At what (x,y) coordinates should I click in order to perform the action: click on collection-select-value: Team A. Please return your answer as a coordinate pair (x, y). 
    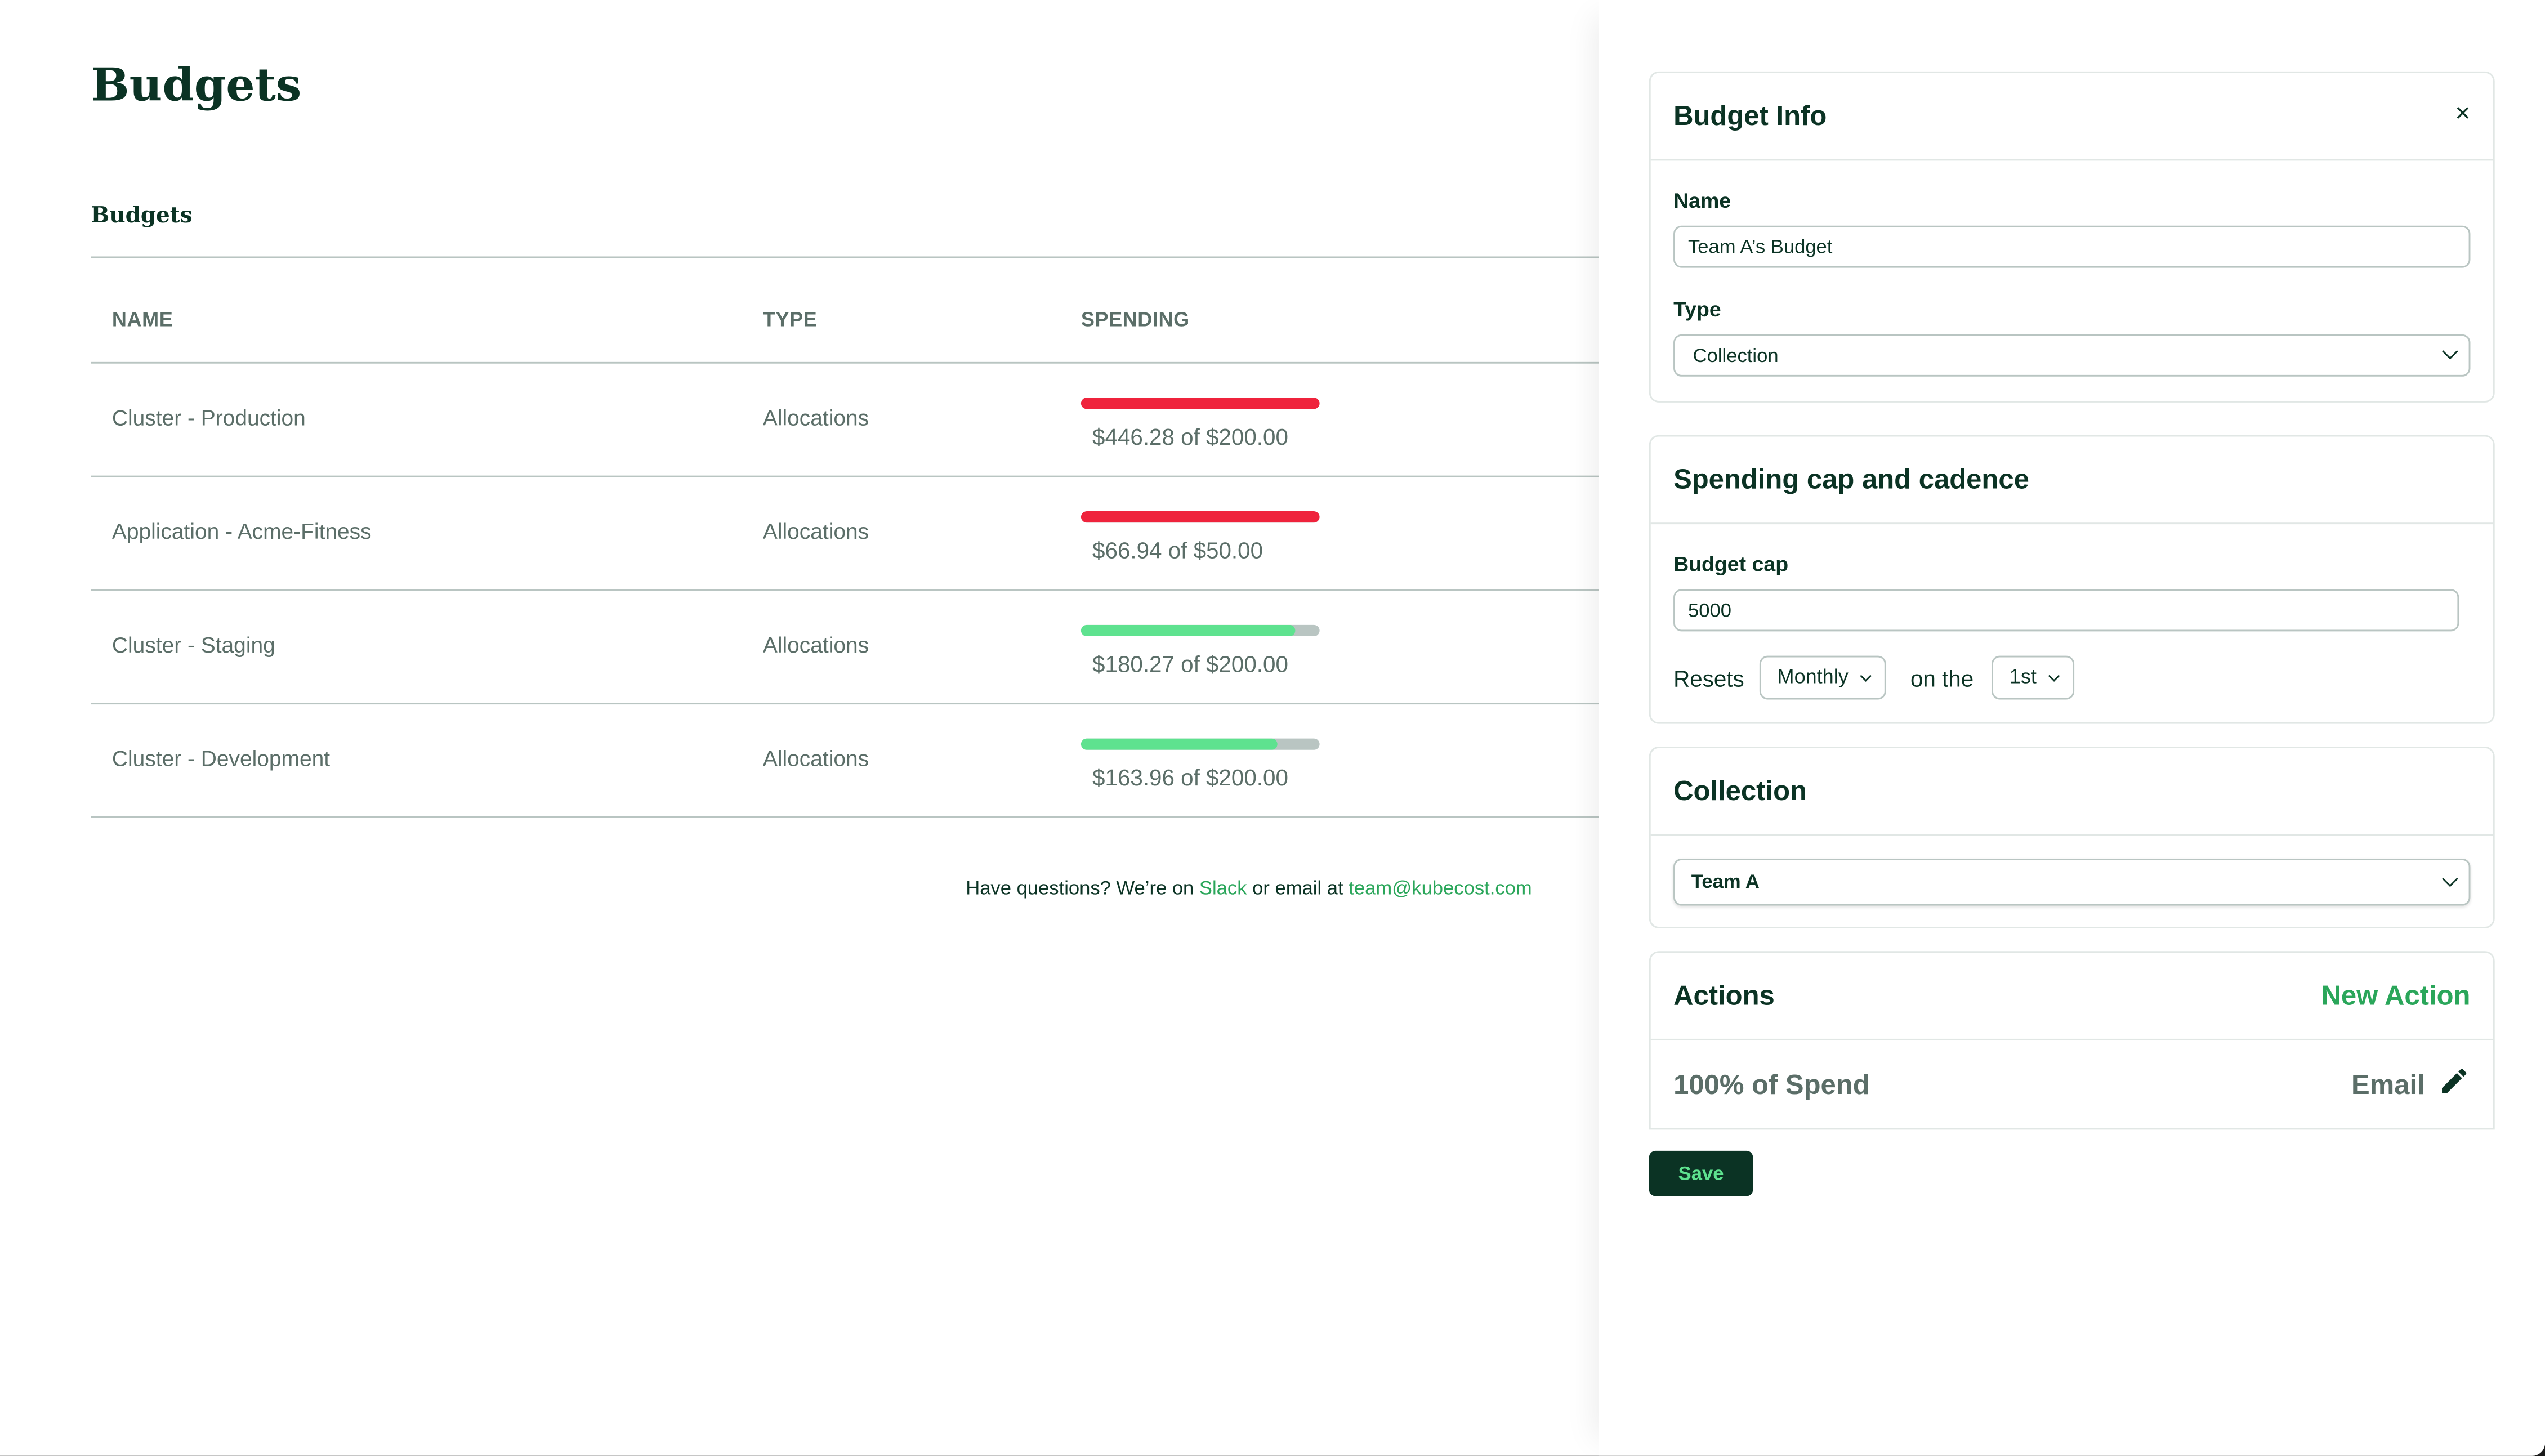
    Looking at the image, I should click on (1726, 881).